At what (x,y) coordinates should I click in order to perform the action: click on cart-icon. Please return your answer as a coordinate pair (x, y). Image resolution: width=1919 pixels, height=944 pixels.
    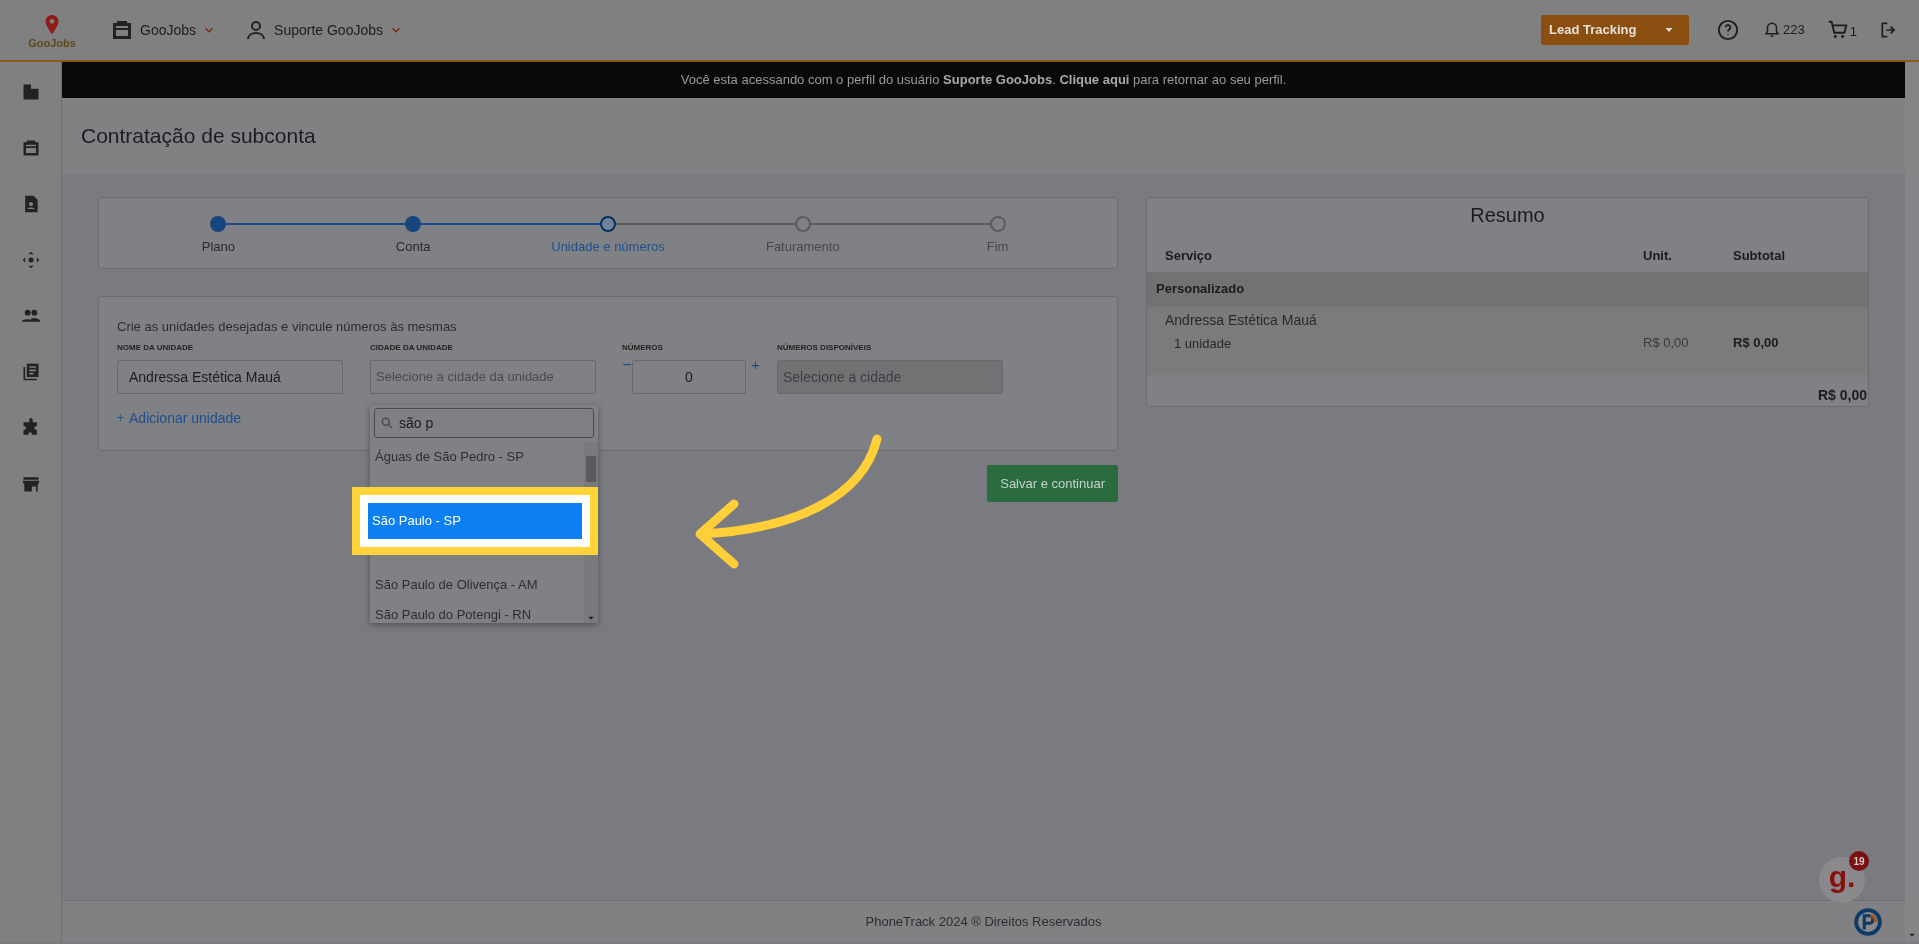
    Looking at the image, I should click on (1837, 30).